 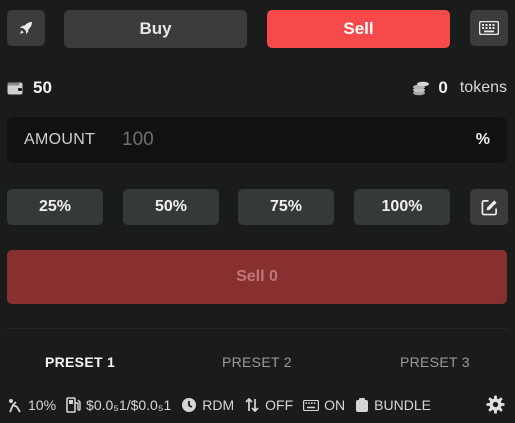 I want to click on percent-50-button: 50%, so click(x=171, y=207).